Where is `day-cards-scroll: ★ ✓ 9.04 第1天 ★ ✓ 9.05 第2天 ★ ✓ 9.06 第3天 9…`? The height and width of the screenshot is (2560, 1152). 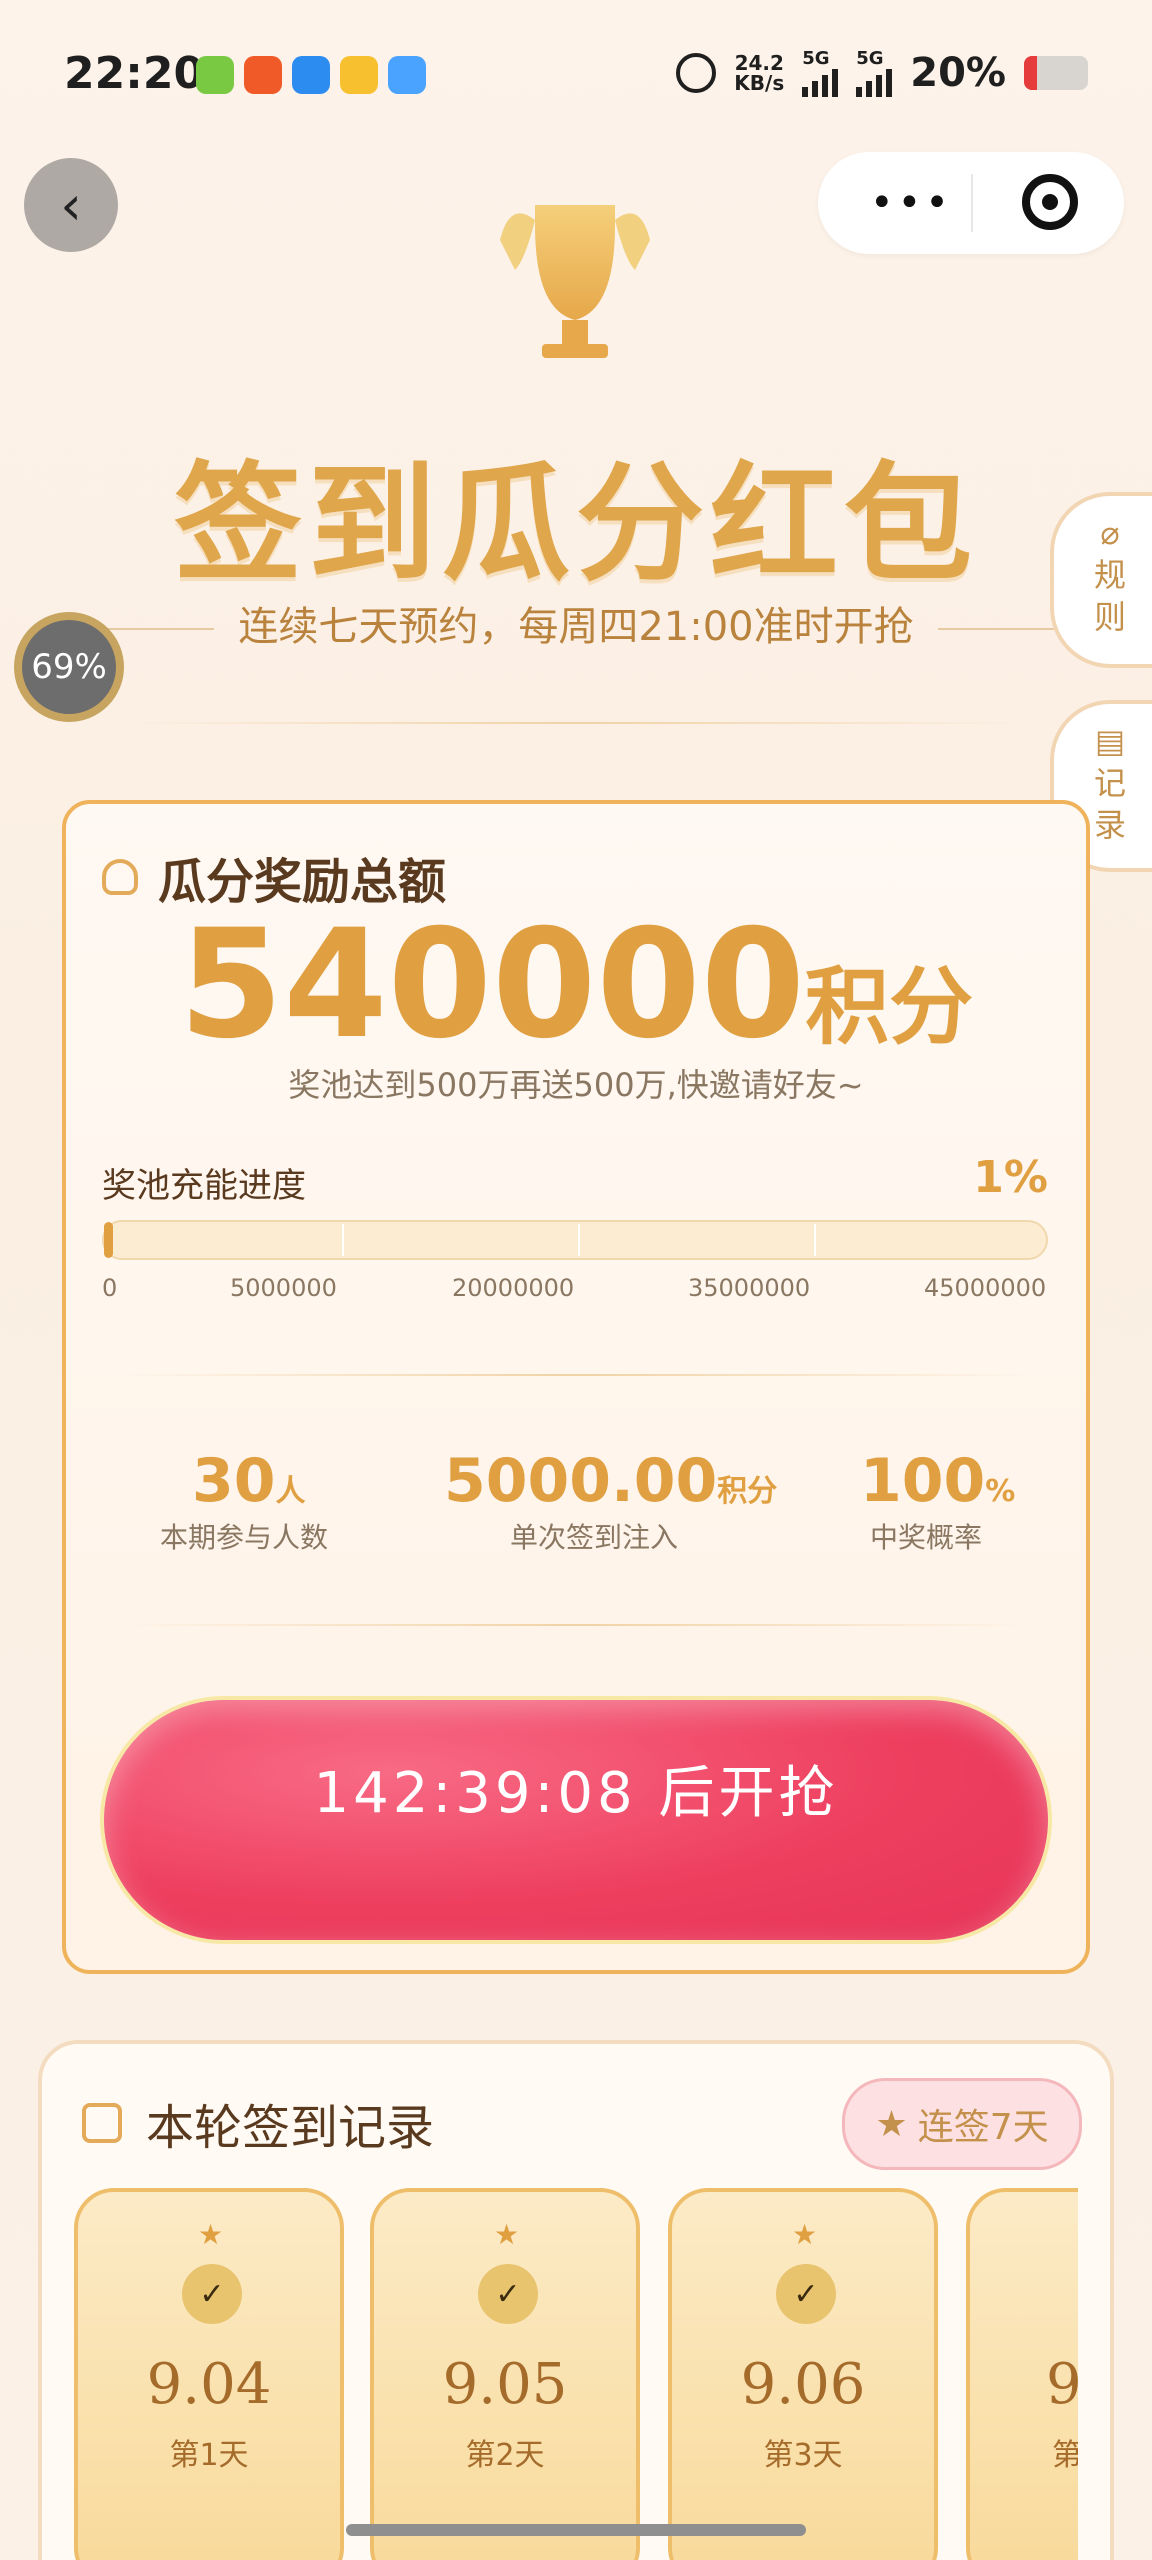 day-cards-scroll: ★ ✓ 9.04 第1天 ★ ✓ 9.05 第2天 ★ ✓ 9.06 第3天 9… is located at coordinates (576, 2374).